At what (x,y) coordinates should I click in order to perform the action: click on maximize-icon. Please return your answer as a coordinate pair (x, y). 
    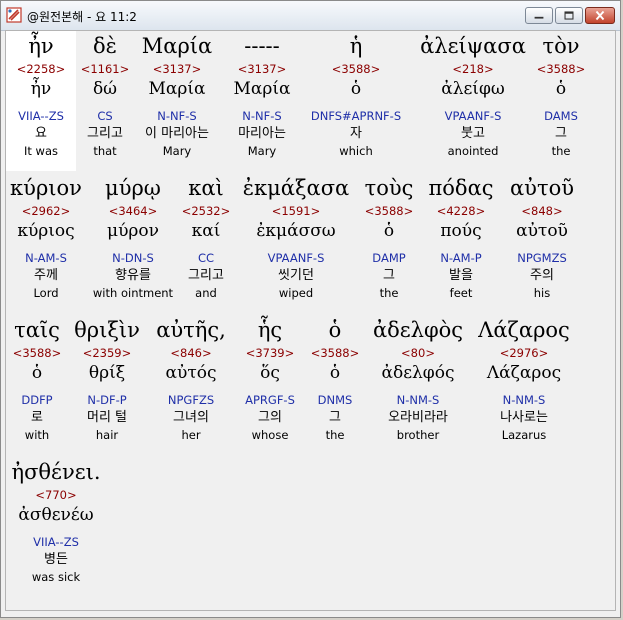
    Looking at the image, I should click on (569, 15).